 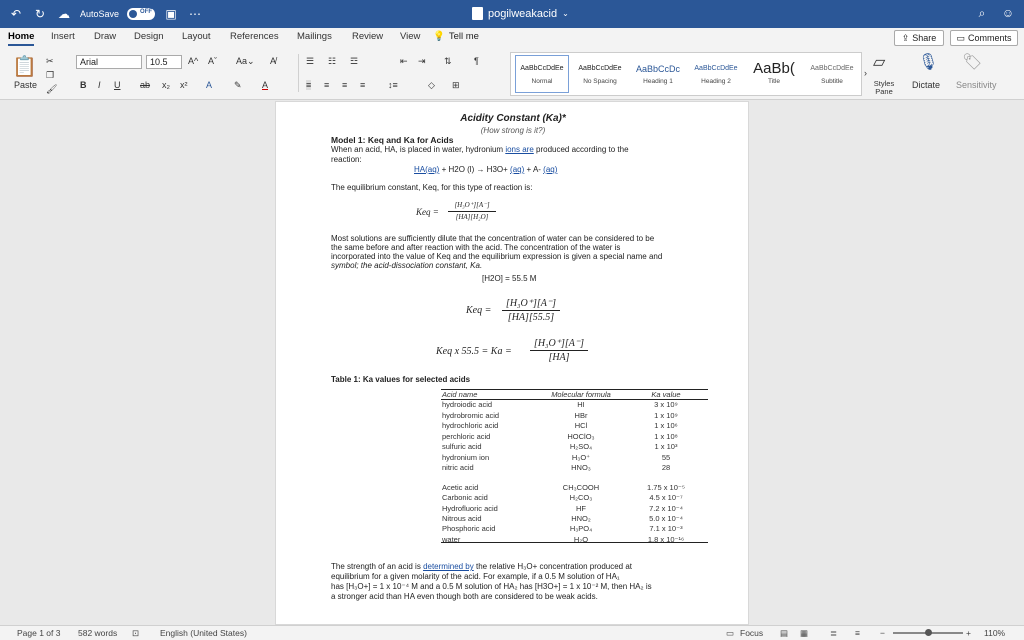 I want to click on align-right-icon: ≡, so click(x=344, y=85).